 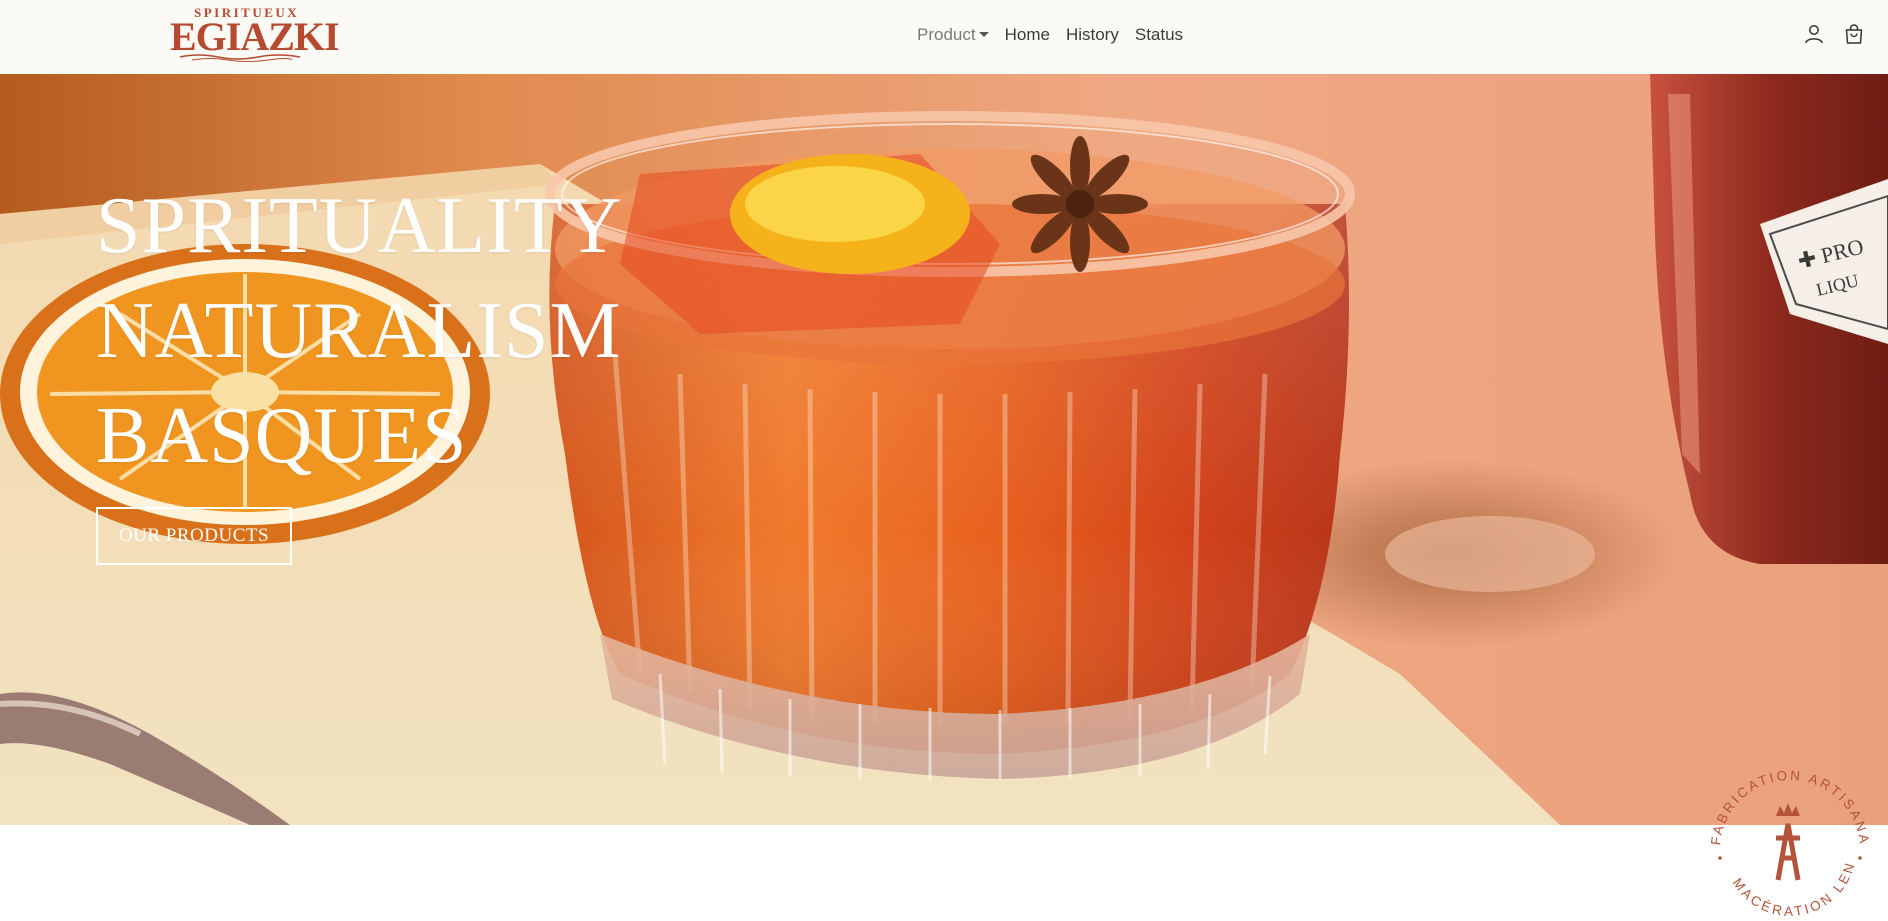 What do you see at coordinates (1814, 34) in the screenshot?
I see `user-icon` at bounding box center [1814, 34].